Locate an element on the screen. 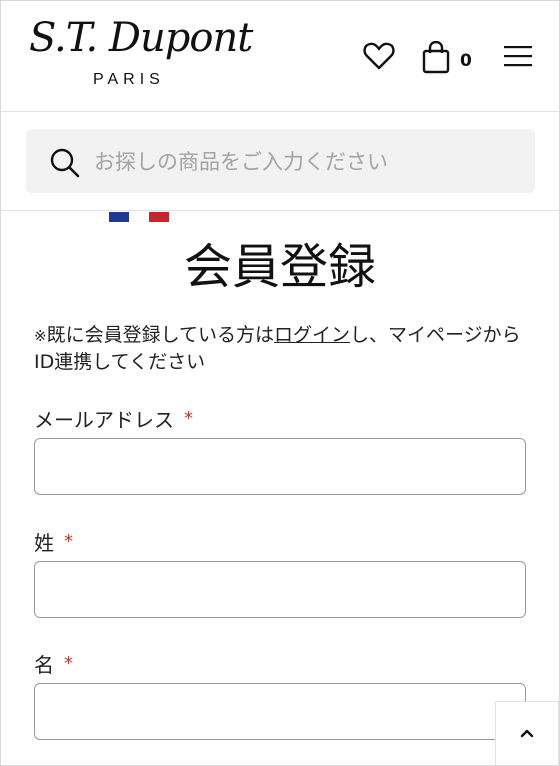 The height and width of the screenshot is (766, 560). heart-icon is located at coordinates (379, 58).